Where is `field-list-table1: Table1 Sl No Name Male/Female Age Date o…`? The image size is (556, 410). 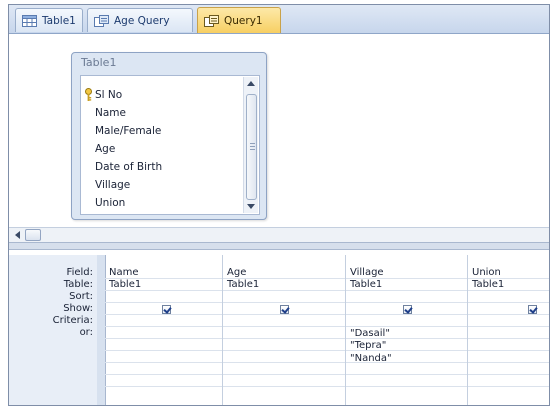 field-list-table1: Table1 Sl No Name Male/Female Age Date o… is located at coordinates (169, 136).